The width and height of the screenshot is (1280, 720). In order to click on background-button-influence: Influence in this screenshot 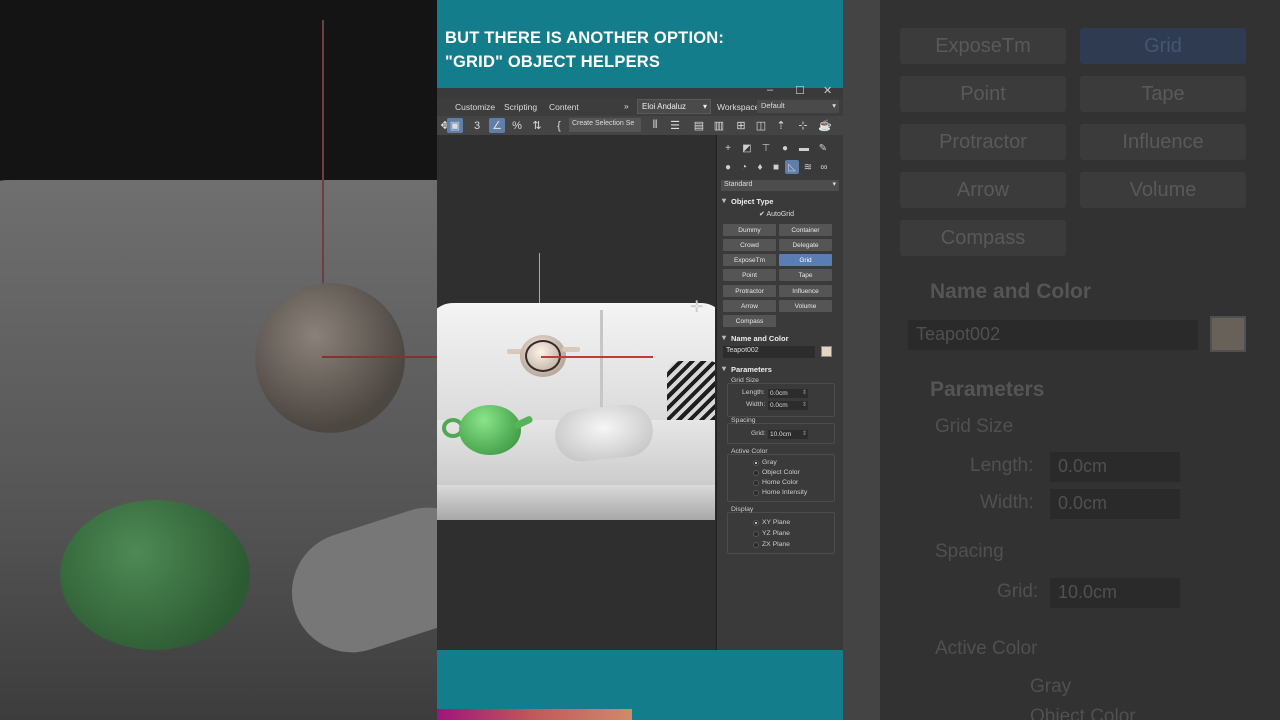, I will do `click(1163, 142)`.